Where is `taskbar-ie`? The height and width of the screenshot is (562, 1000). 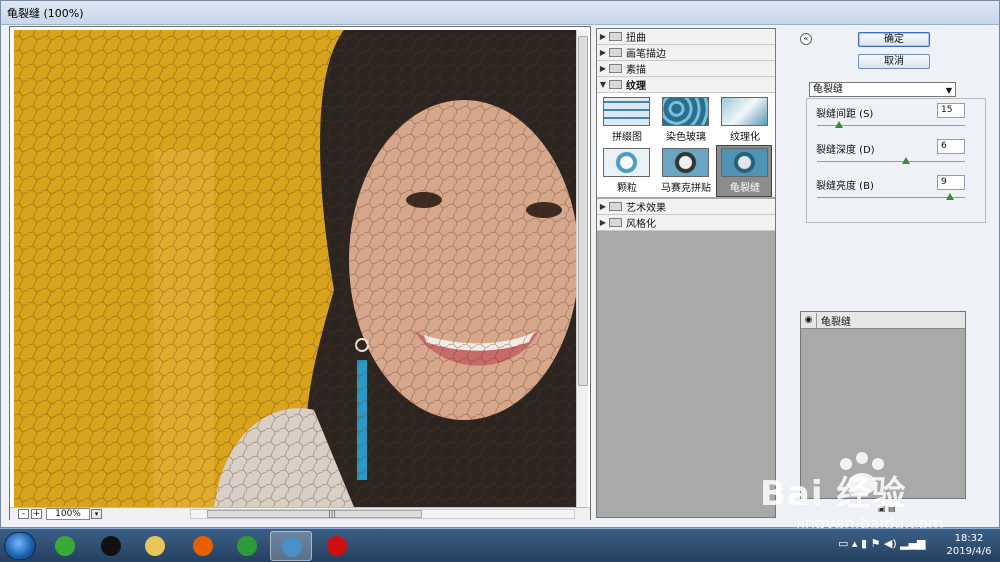
taskbar-ie is located at coordinates (65, 546).